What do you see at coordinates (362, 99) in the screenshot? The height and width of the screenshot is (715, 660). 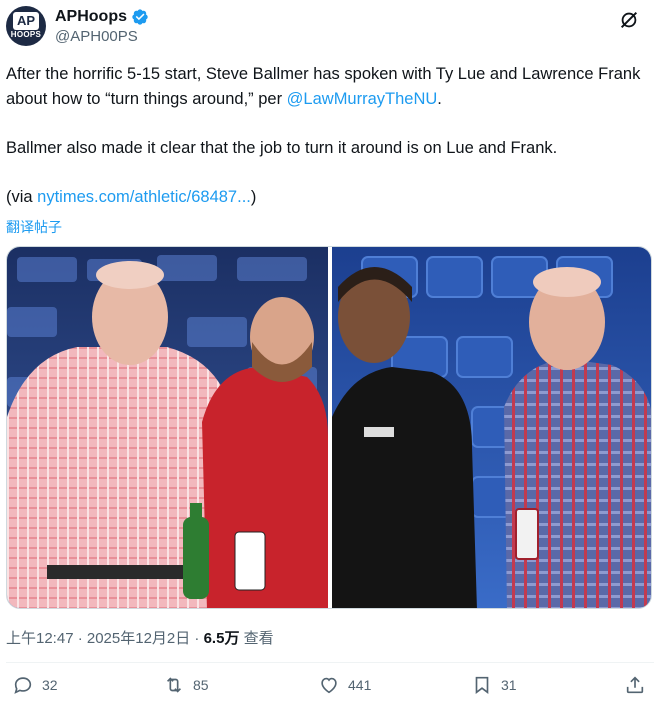 I see `mention-link: @LawMurrayTheNU` at bounding box center [362, 99].